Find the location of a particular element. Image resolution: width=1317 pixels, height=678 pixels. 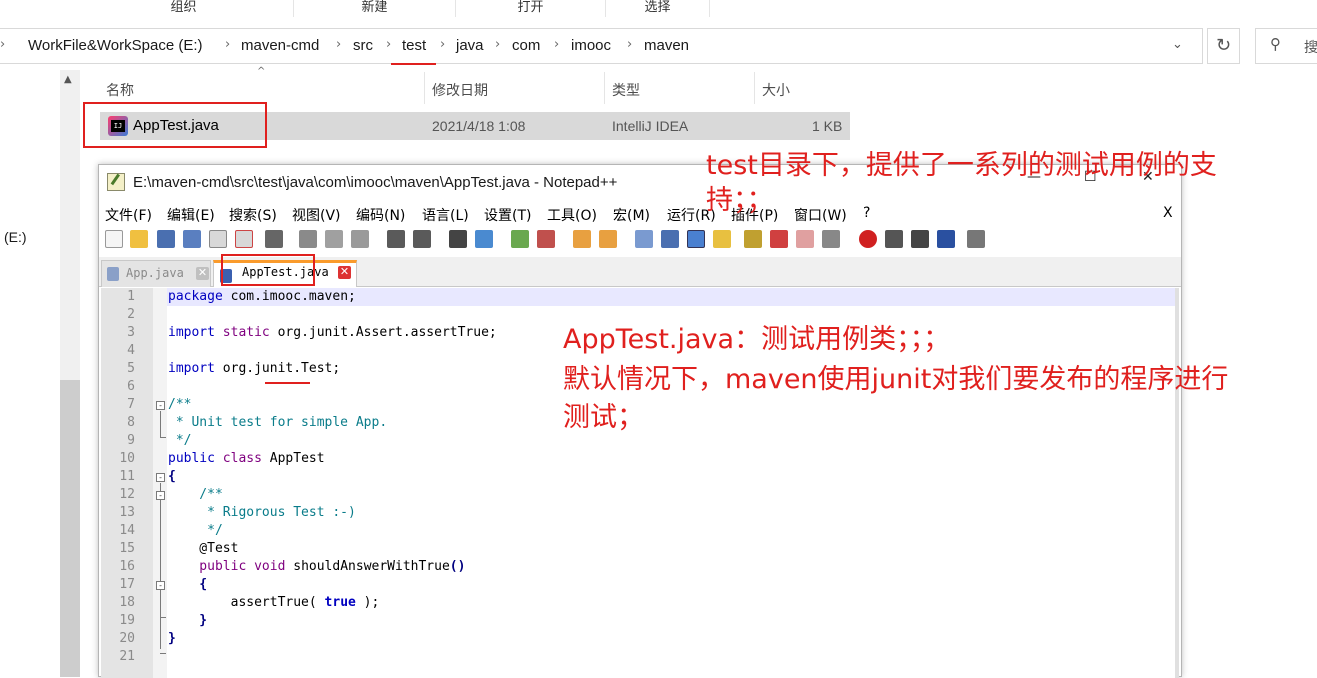

editor-scrollbar is located at coordinates (1177, 483).